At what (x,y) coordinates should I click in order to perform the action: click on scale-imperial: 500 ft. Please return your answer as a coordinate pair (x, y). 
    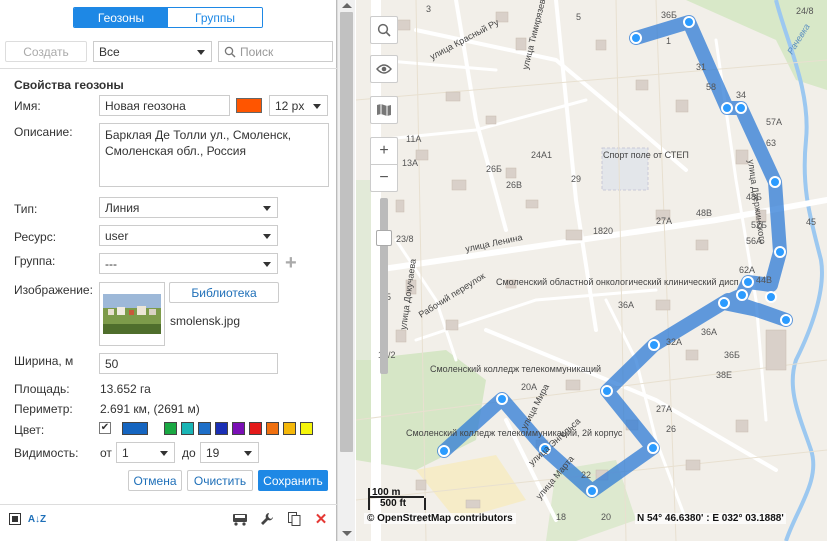
    Looking at the image, I should click on (397, 504).